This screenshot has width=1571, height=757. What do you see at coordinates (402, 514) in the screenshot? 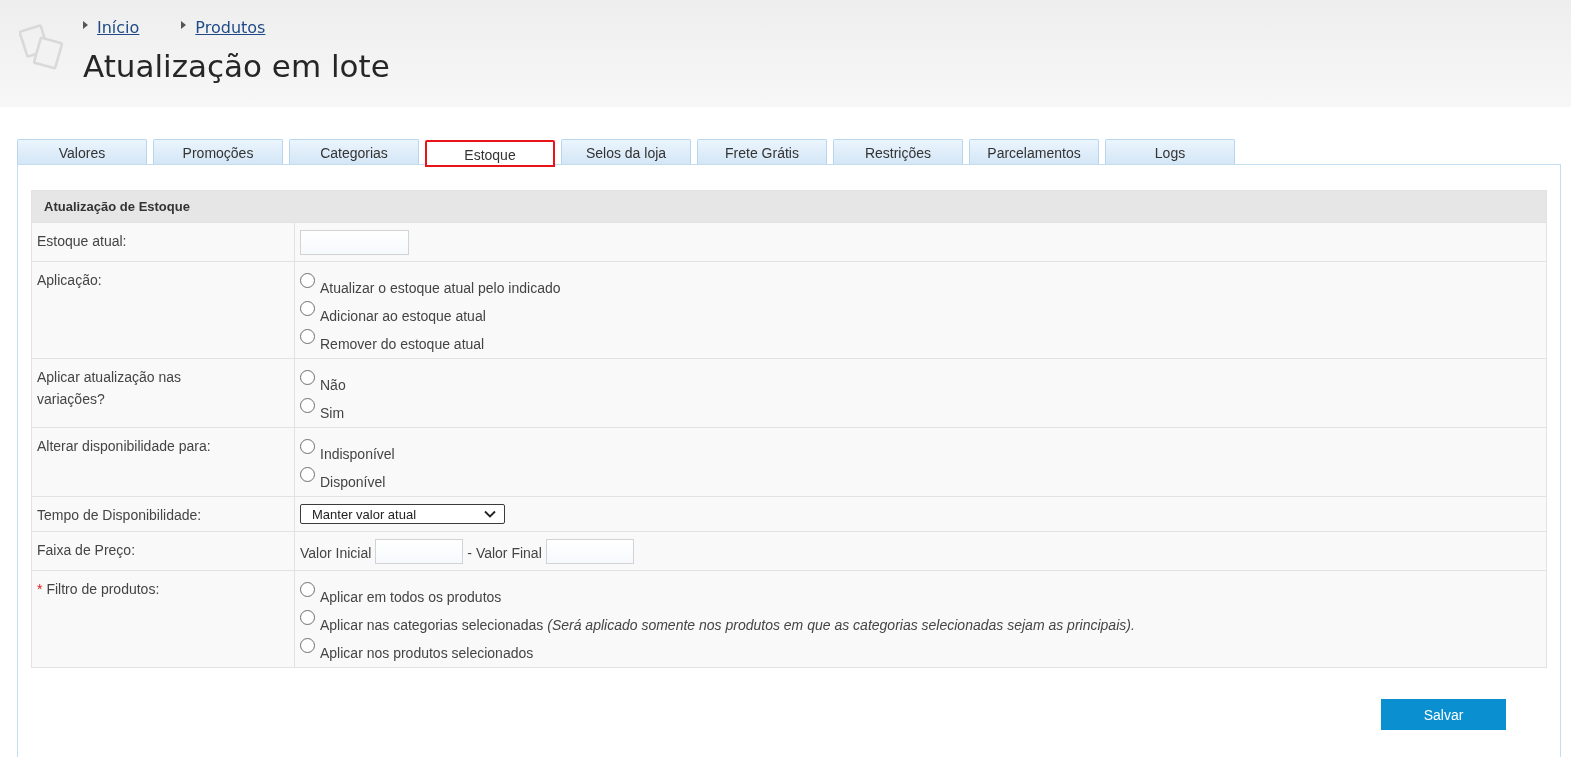
I see `dropdown: Manter valor atual` at bounding box center [402, 514].